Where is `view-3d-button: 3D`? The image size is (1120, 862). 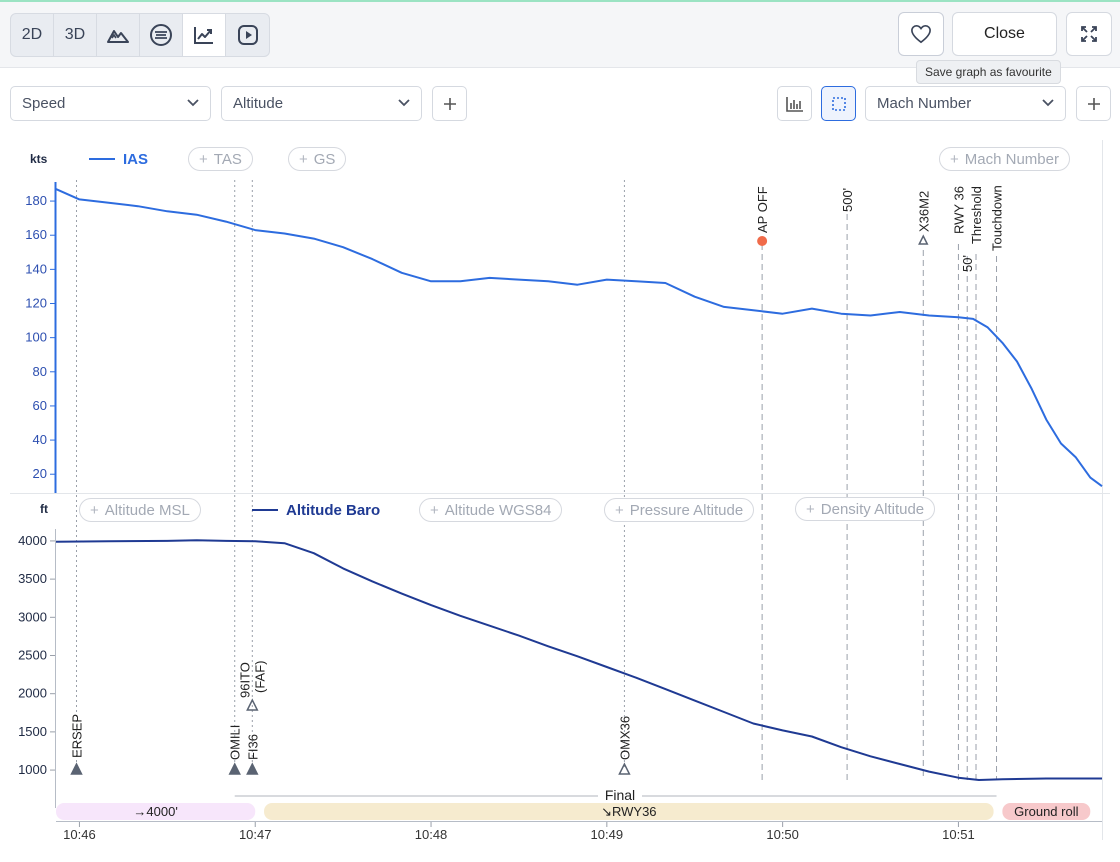
view-3d-button: 3D is located at coordinates (75, 35).